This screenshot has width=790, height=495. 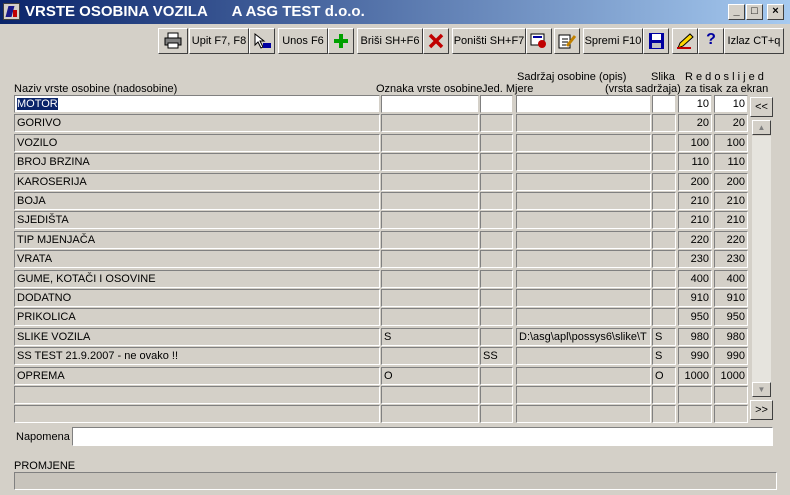 What do you see at coordinates (731, 182) in the screenshot?
I see `cell-ekran: 200` at bounding box center [731, 182].